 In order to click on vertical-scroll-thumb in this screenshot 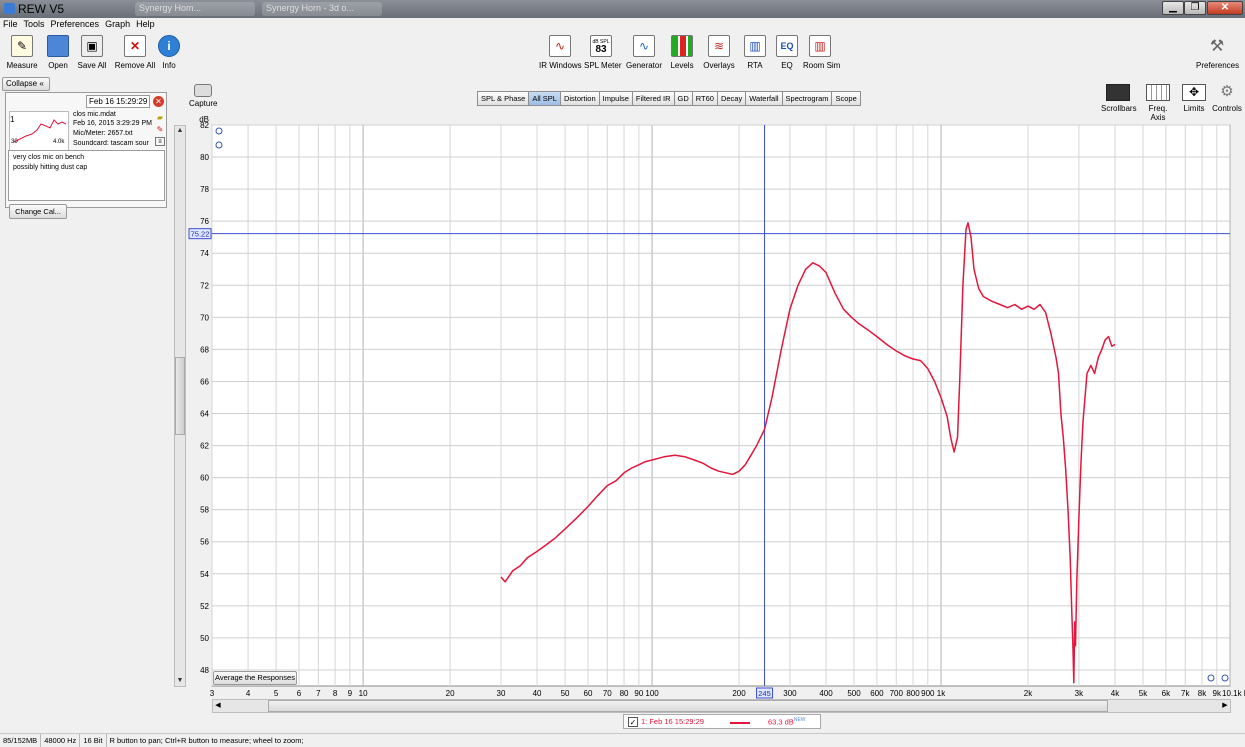, I will do `click(180, 396)`.